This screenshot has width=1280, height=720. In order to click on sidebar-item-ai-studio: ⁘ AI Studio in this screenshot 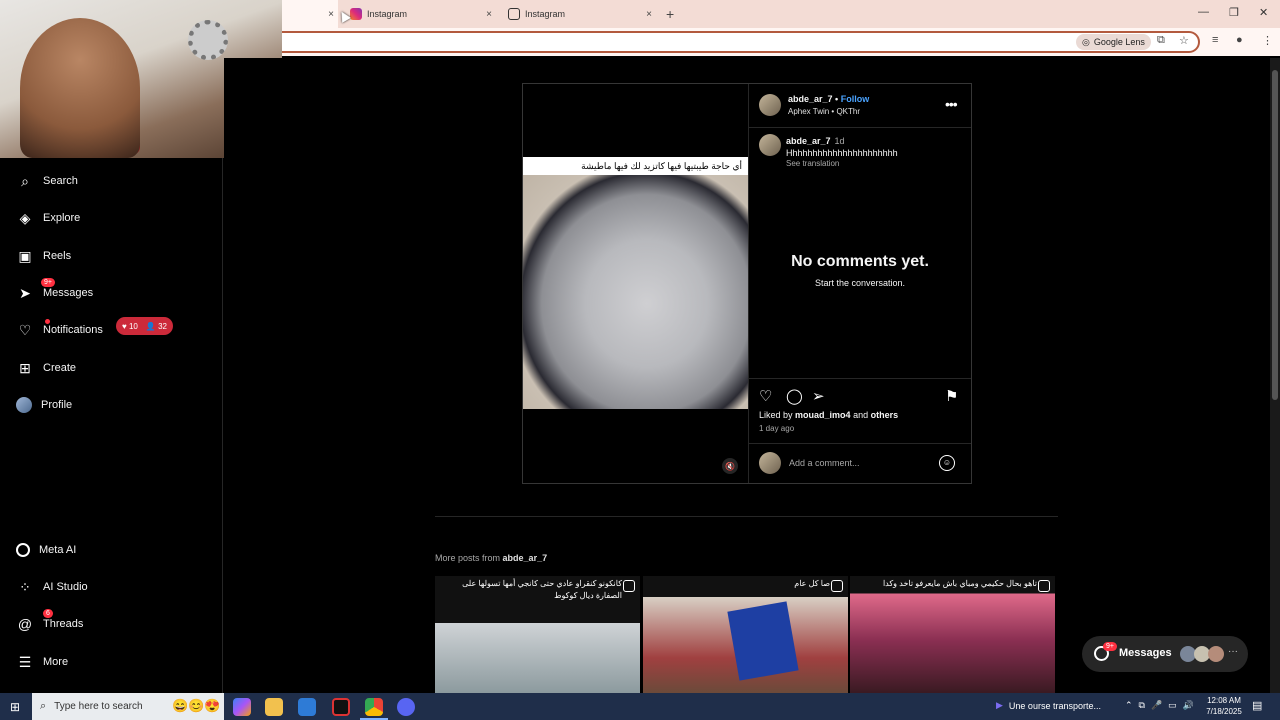, I will do `click(52, 587)`.